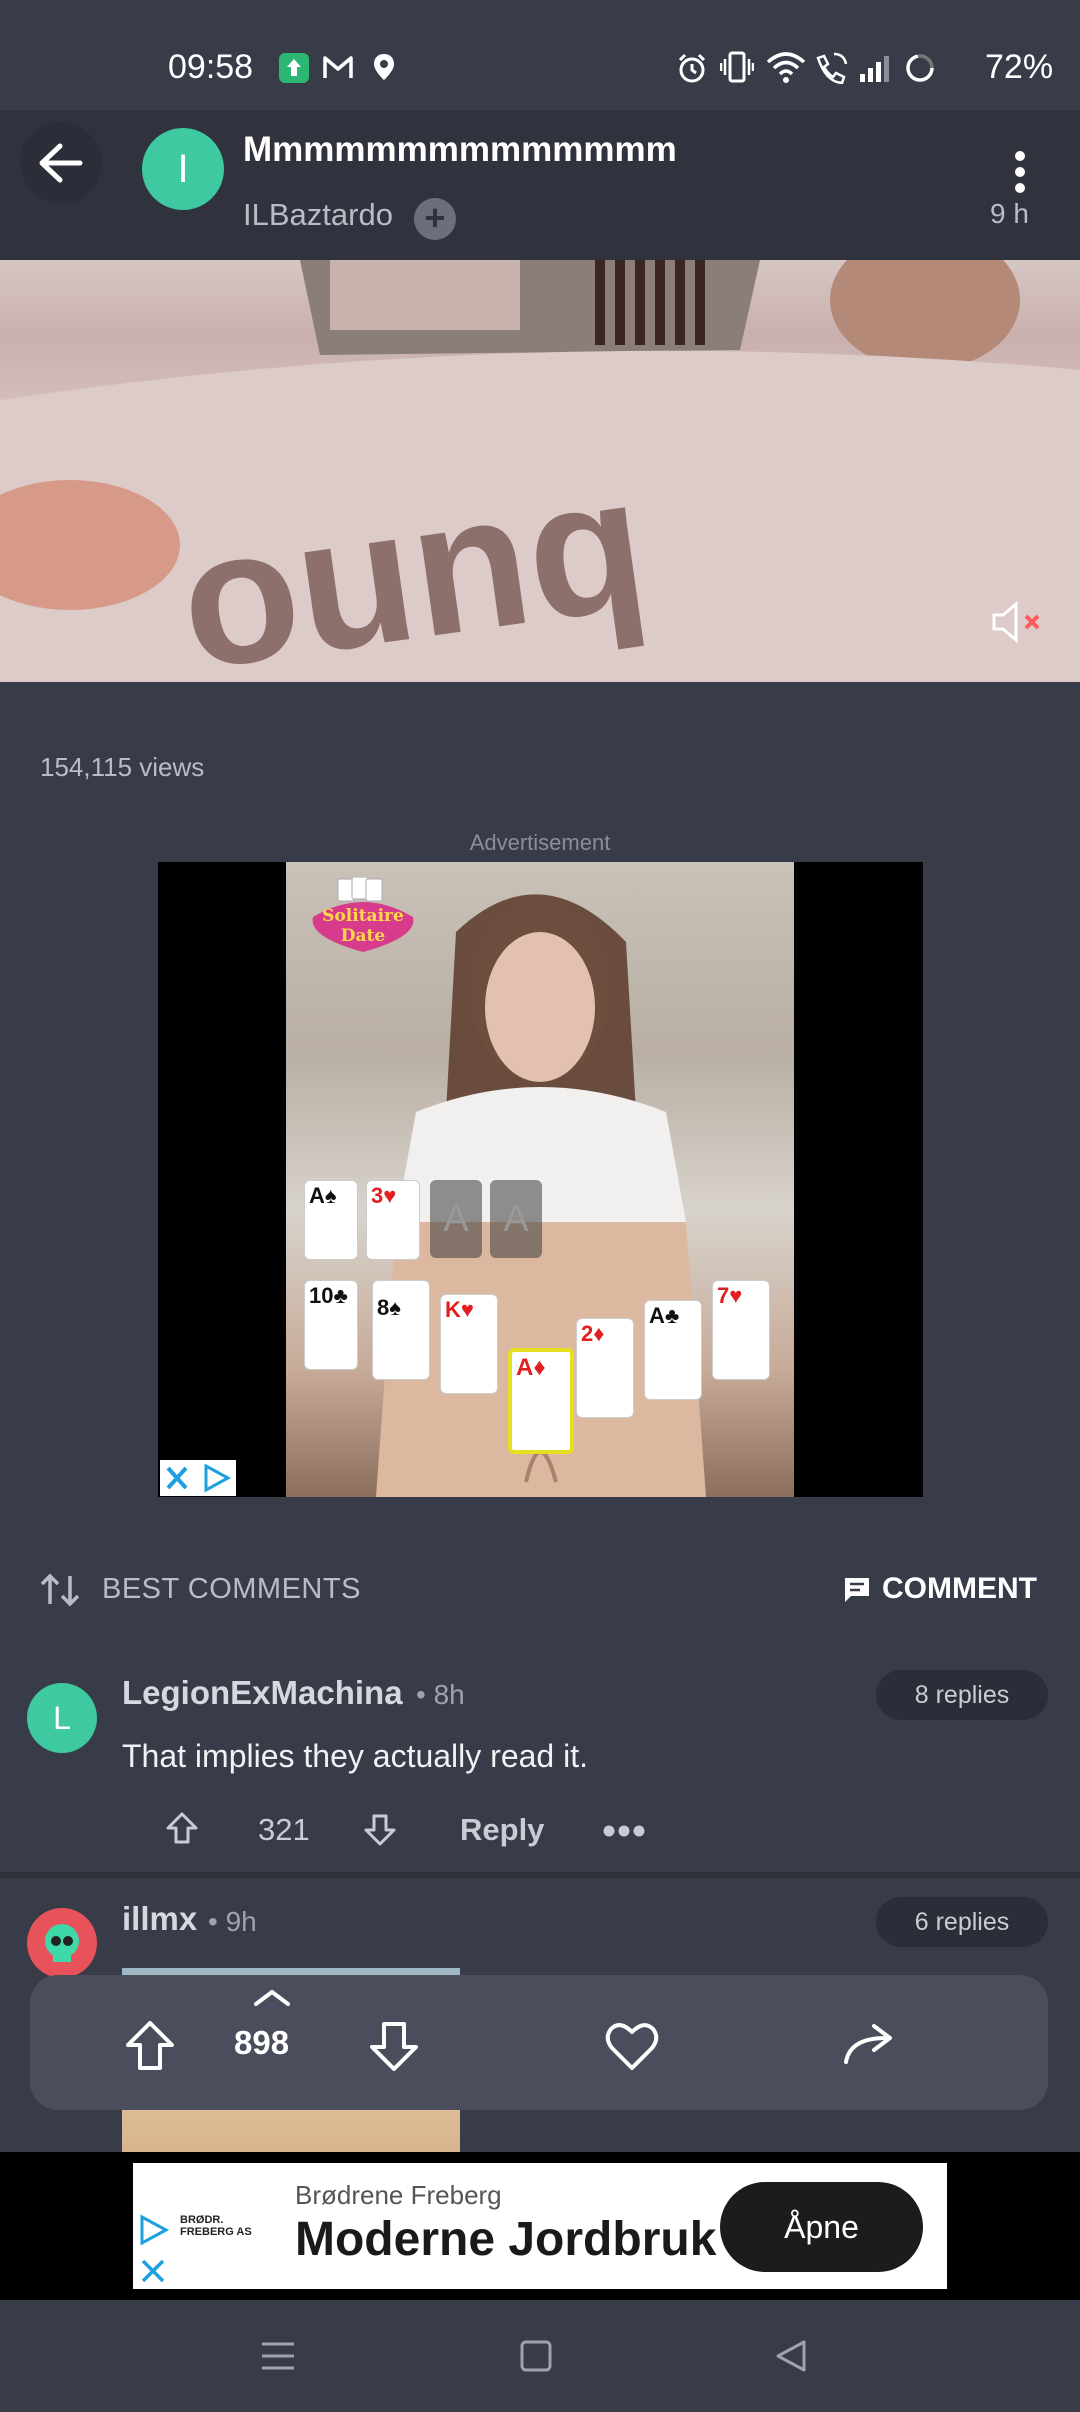  I want to click on game-logo: Solitaire Date, so click(363, 917).